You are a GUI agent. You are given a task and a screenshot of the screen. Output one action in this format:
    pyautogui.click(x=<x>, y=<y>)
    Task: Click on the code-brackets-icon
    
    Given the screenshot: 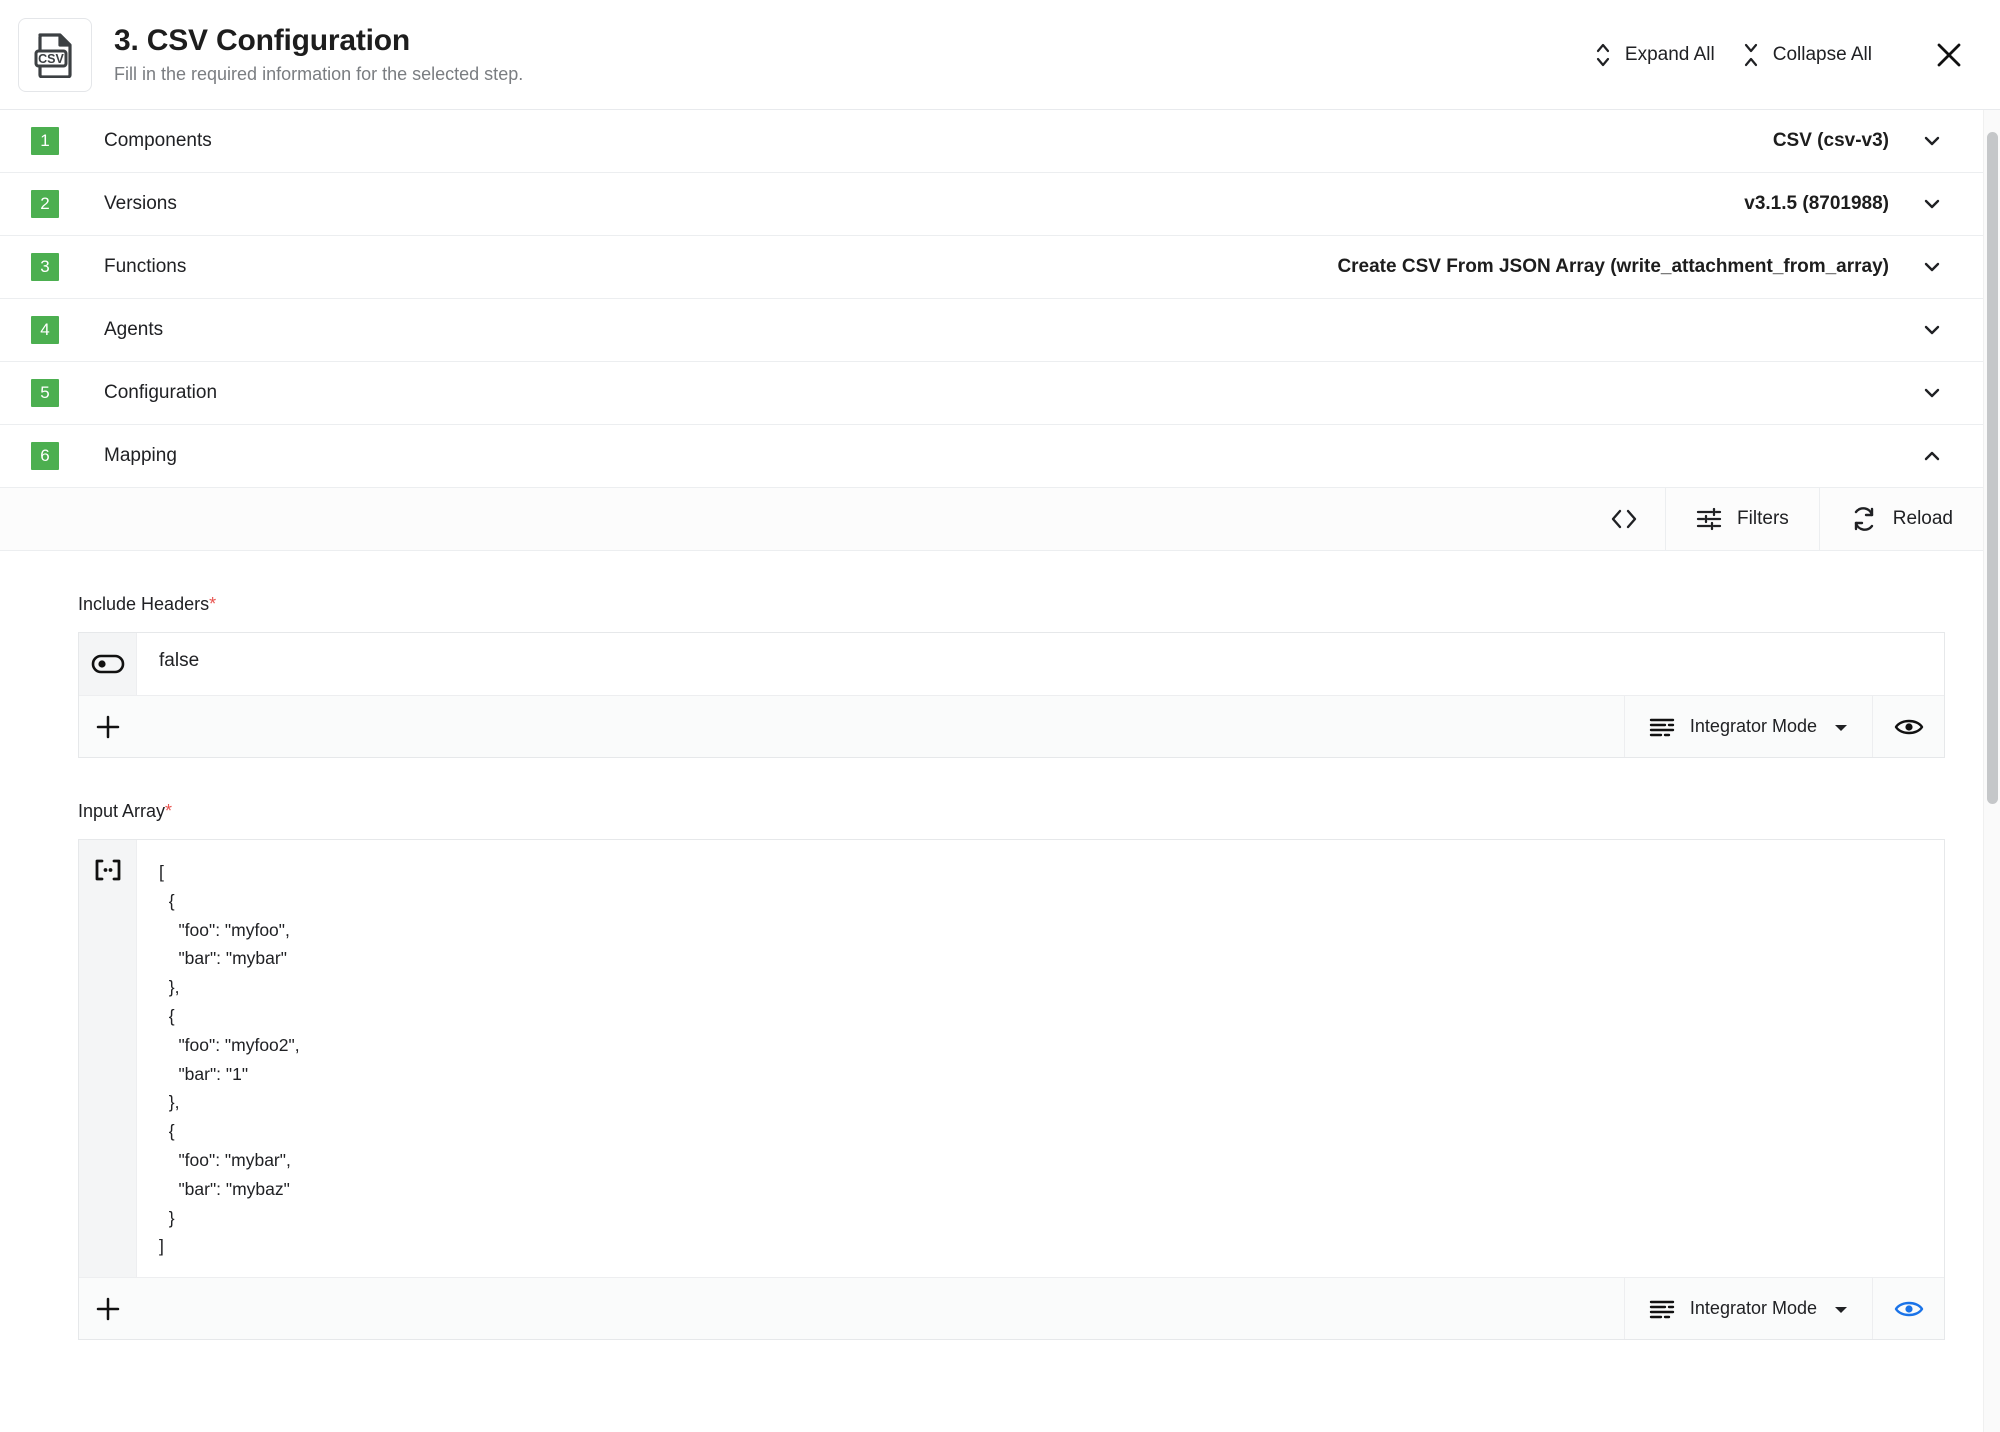 What is the action you would take?
    pyautogui.click(x=1624, y=519)
    